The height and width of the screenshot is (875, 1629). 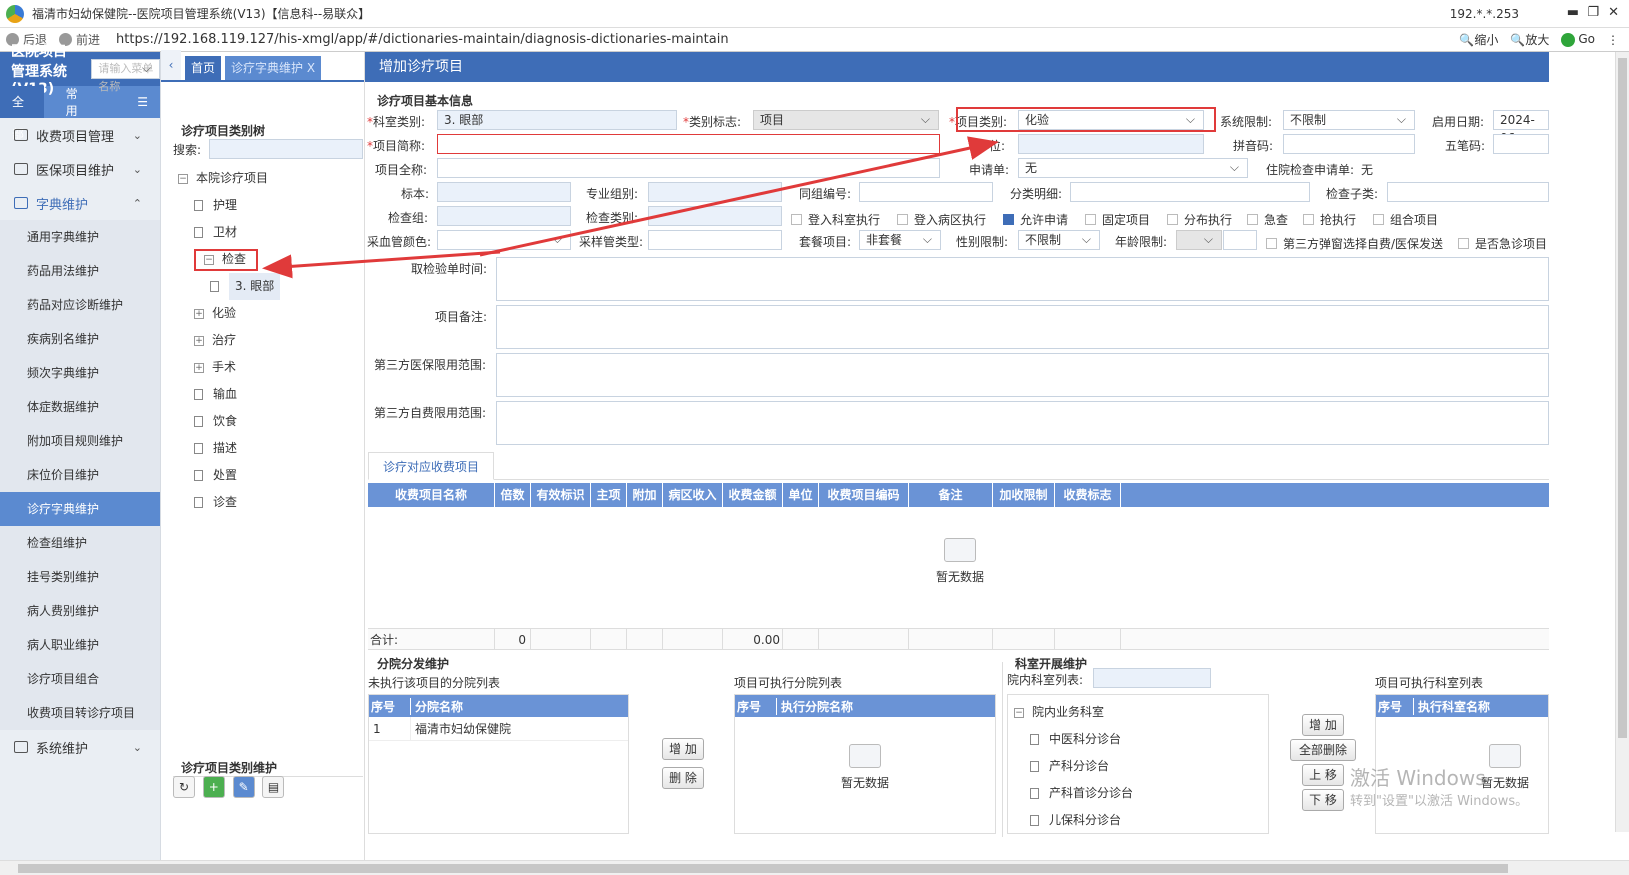 What do you see at coordinates (814, 867) in the screenshot?
I see `horizontal-scrollbar` at bounding box center [814, 867].